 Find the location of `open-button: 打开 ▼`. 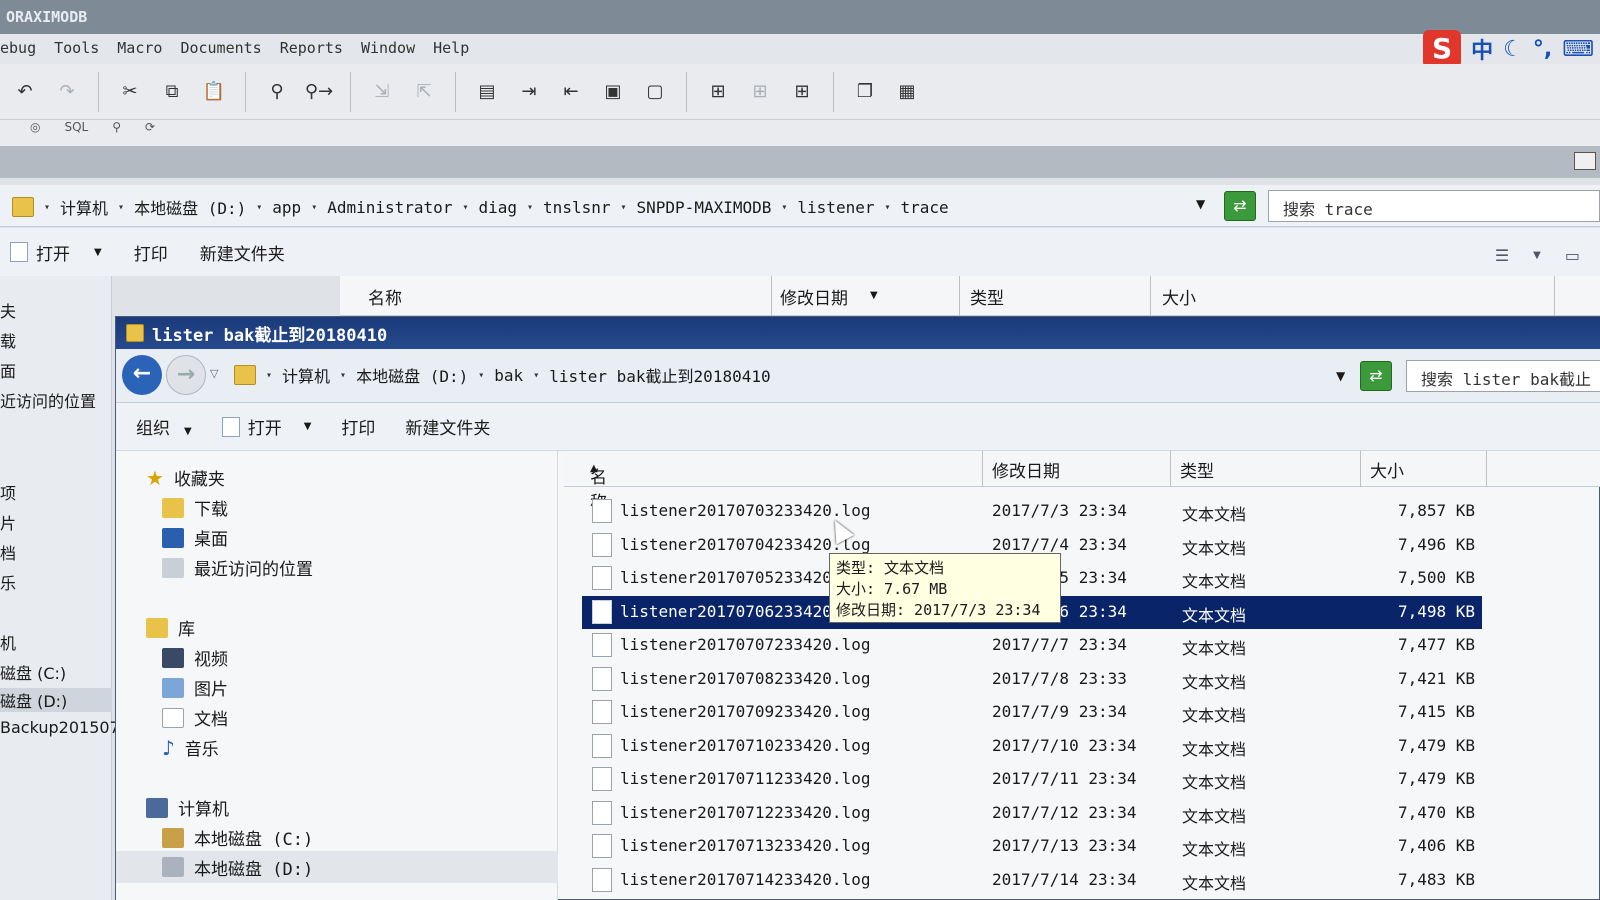

open-button: 打开 ▼ is located at coordinates (266, 426).